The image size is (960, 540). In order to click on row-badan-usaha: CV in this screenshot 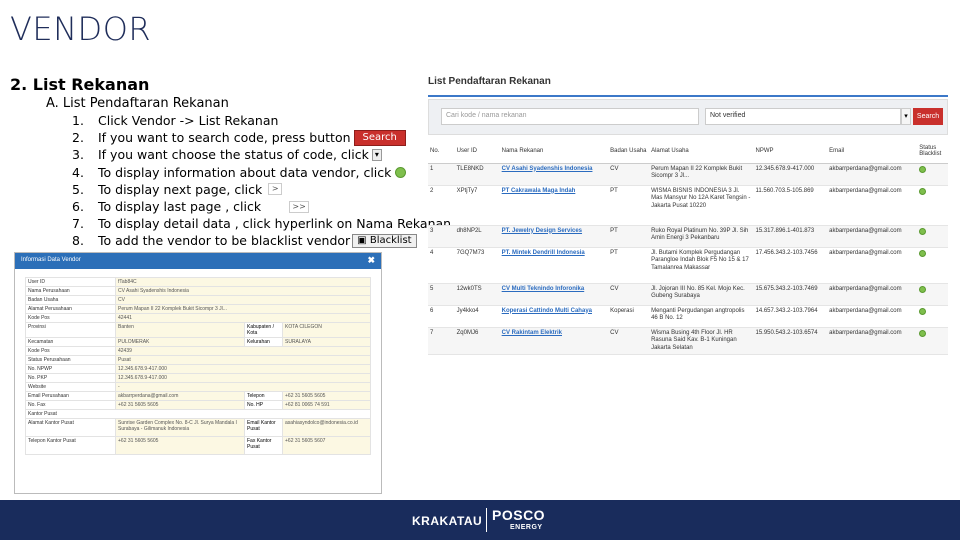, I will do `click(629, 341)`.